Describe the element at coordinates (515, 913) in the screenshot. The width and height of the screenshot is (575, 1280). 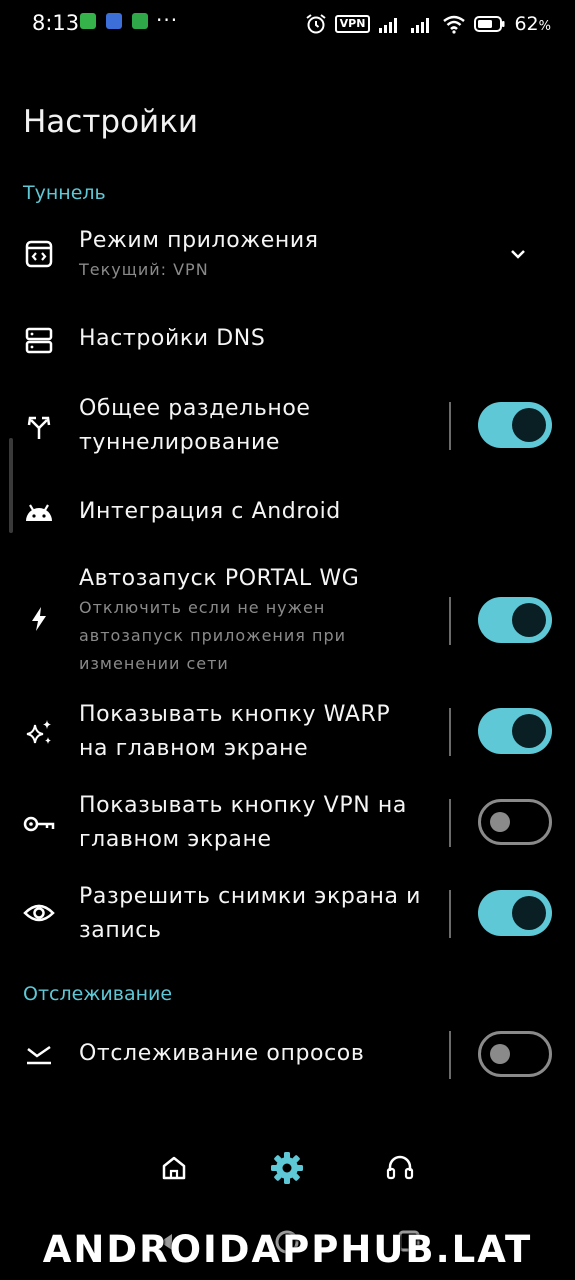
I see `screenshots-toggle` at that location.